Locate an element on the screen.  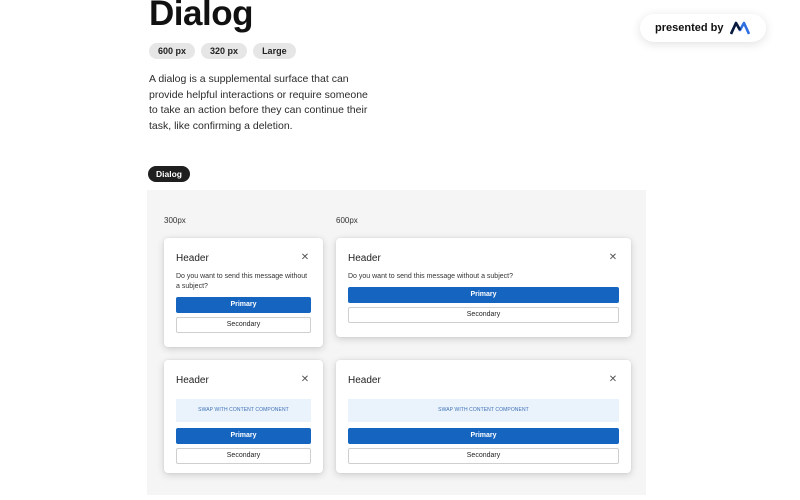
page-title: Dialog is located at coordinates (201, 16).